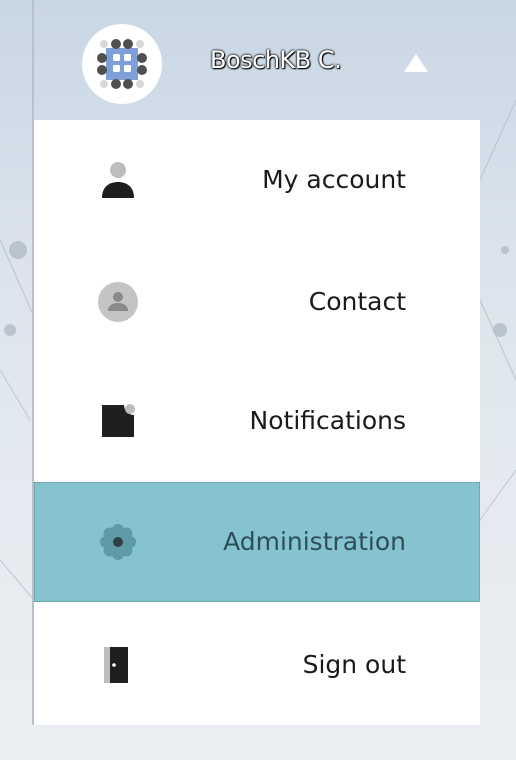 The height and width of the screenshot is (760, 516). What do you see at coordinates (334, 179) in the screenshot?
I see `menu-item-label: My account` at bounding box center [334, 179].